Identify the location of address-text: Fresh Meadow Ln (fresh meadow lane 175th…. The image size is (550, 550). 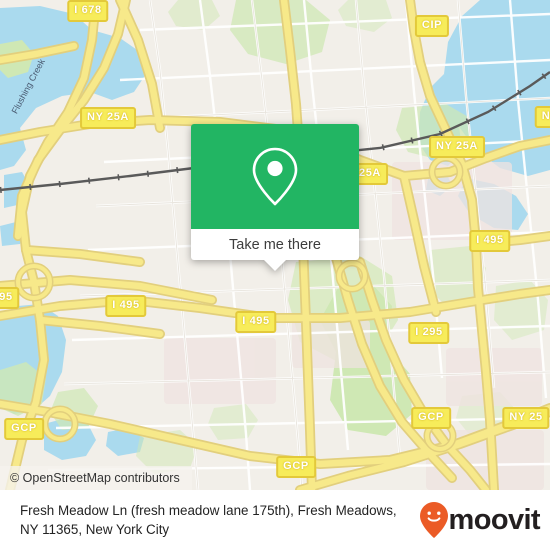
(219, 520).